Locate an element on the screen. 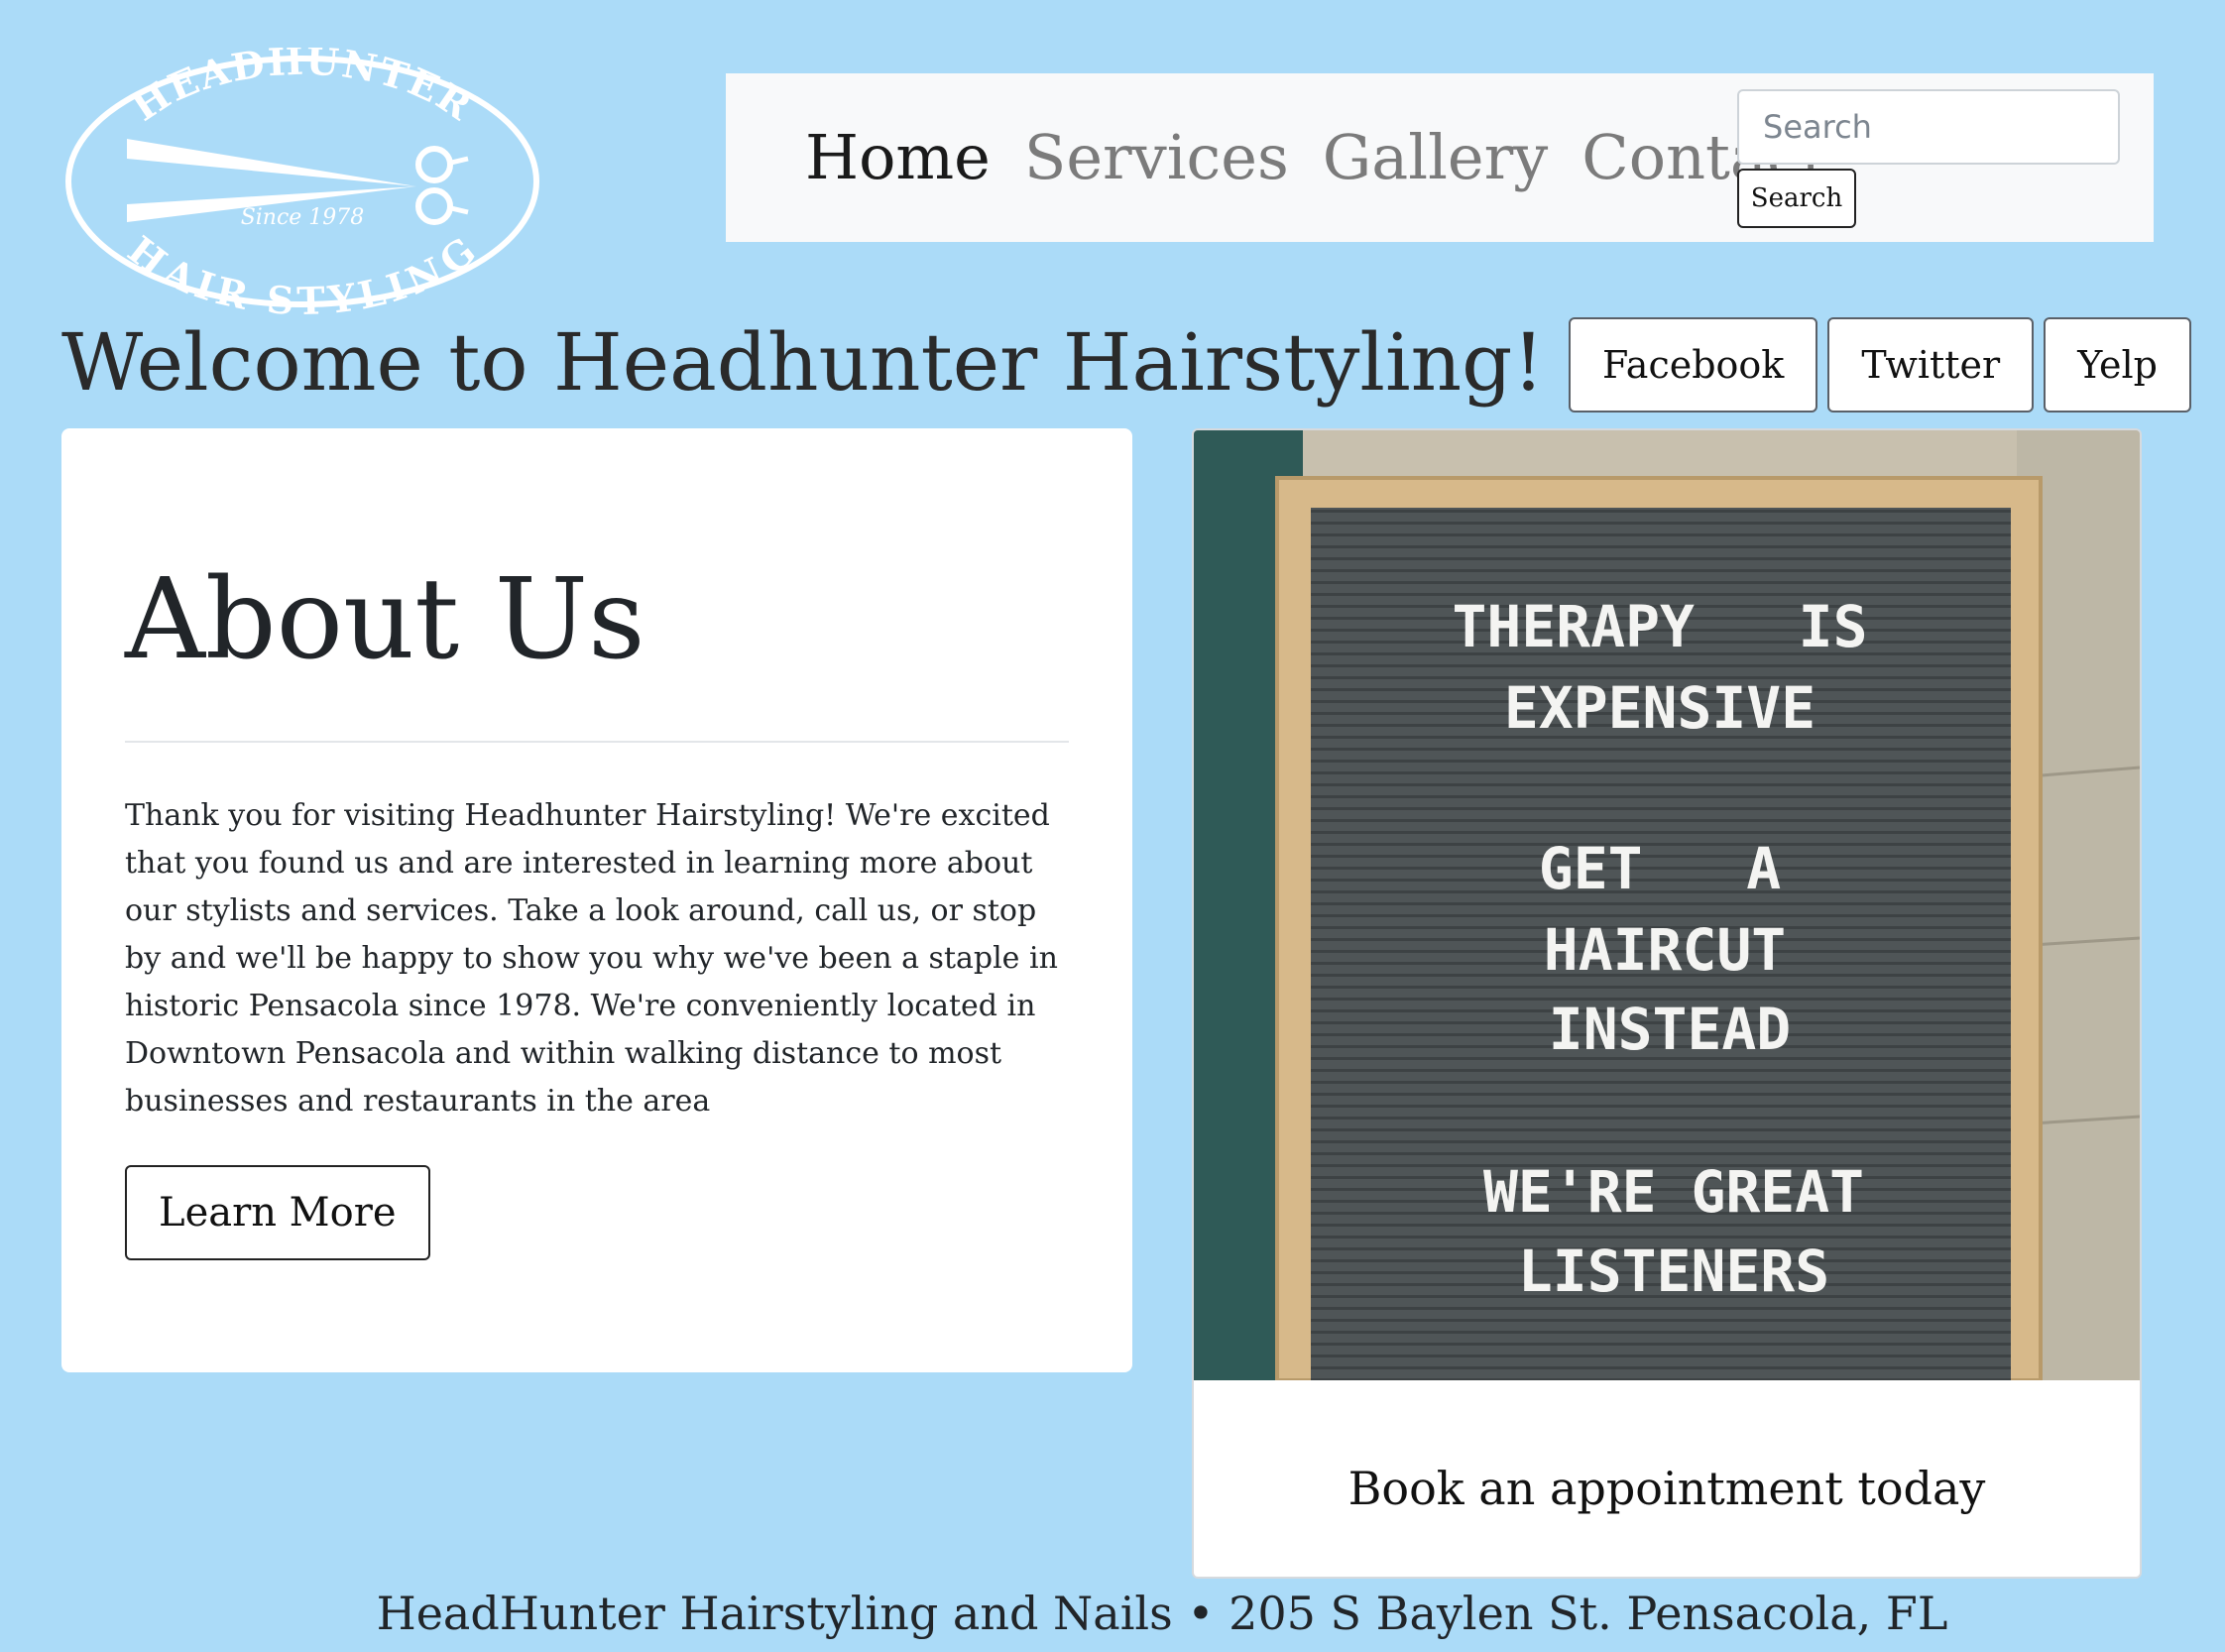 The height and width of the screenshot is (1652, 2225). twitter-button: Twitter is located at coordinates (1931, 365).